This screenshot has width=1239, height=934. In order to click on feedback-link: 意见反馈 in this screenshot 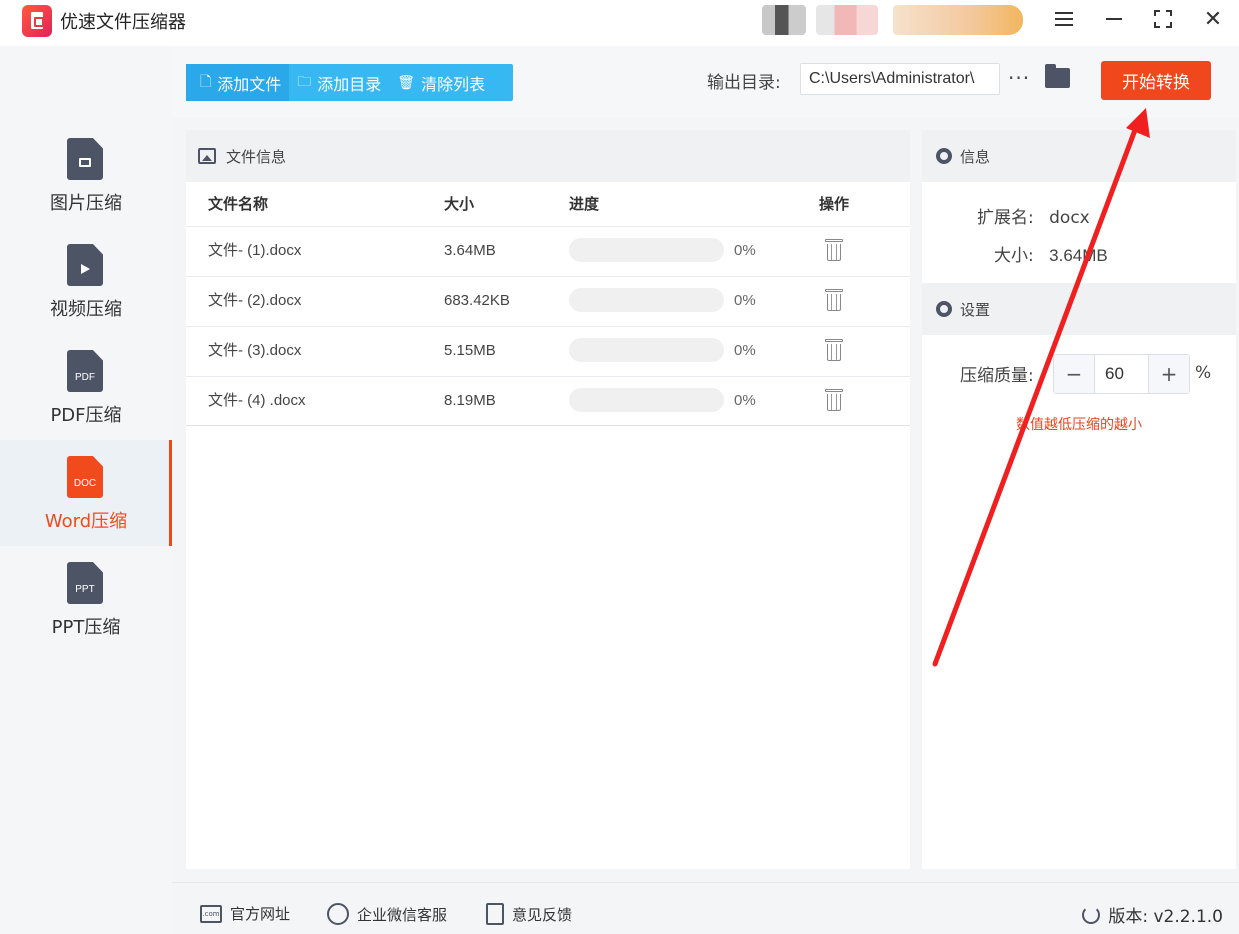, I will do `click(529, 914)`.